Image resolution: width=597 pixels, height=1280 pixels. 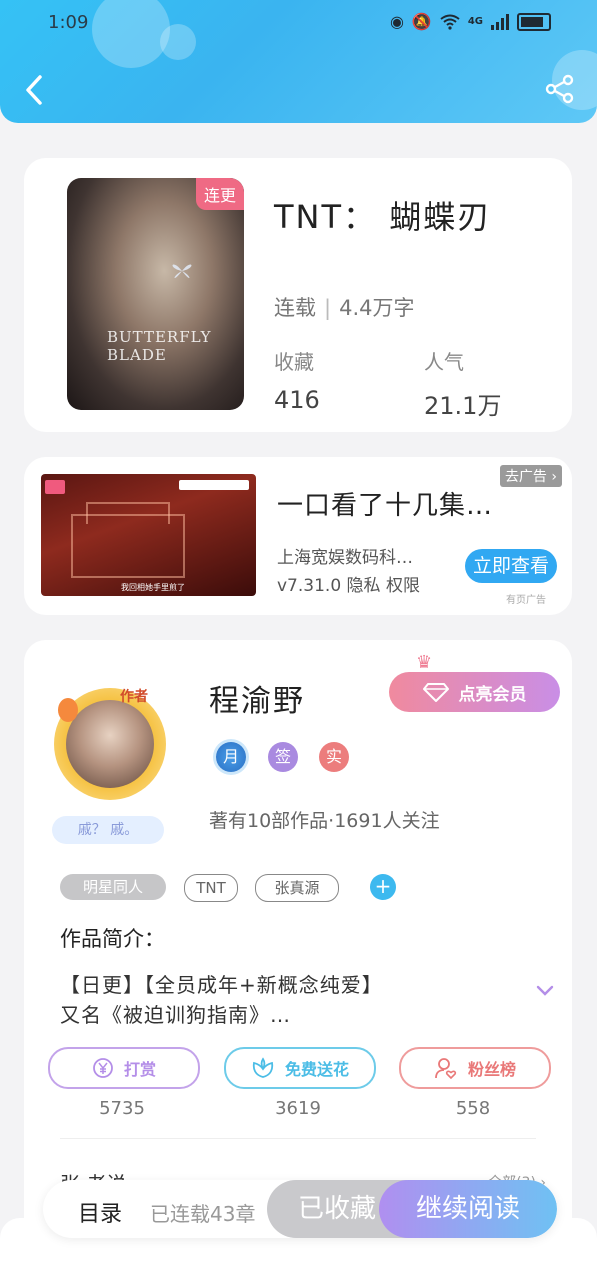 What do you see at coordinates (545, 991) in the screenshot?
I see `expand-chevron-icon` at bounding box center [545, 991].